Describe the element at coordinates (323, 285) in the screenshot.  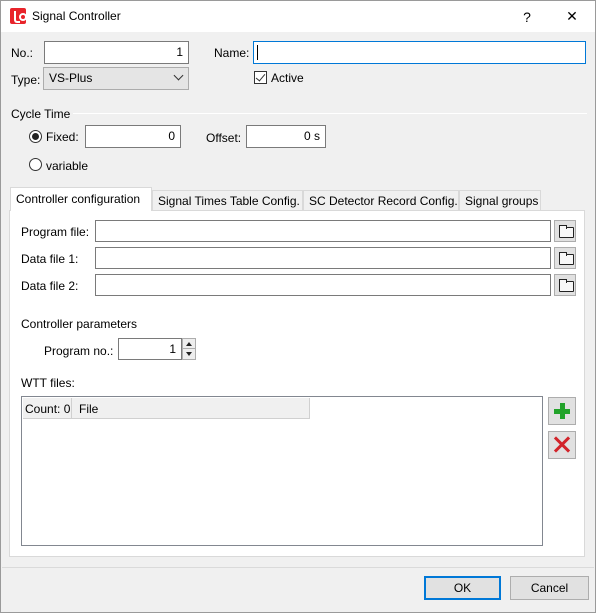
I see `data-file2-field` at that location.